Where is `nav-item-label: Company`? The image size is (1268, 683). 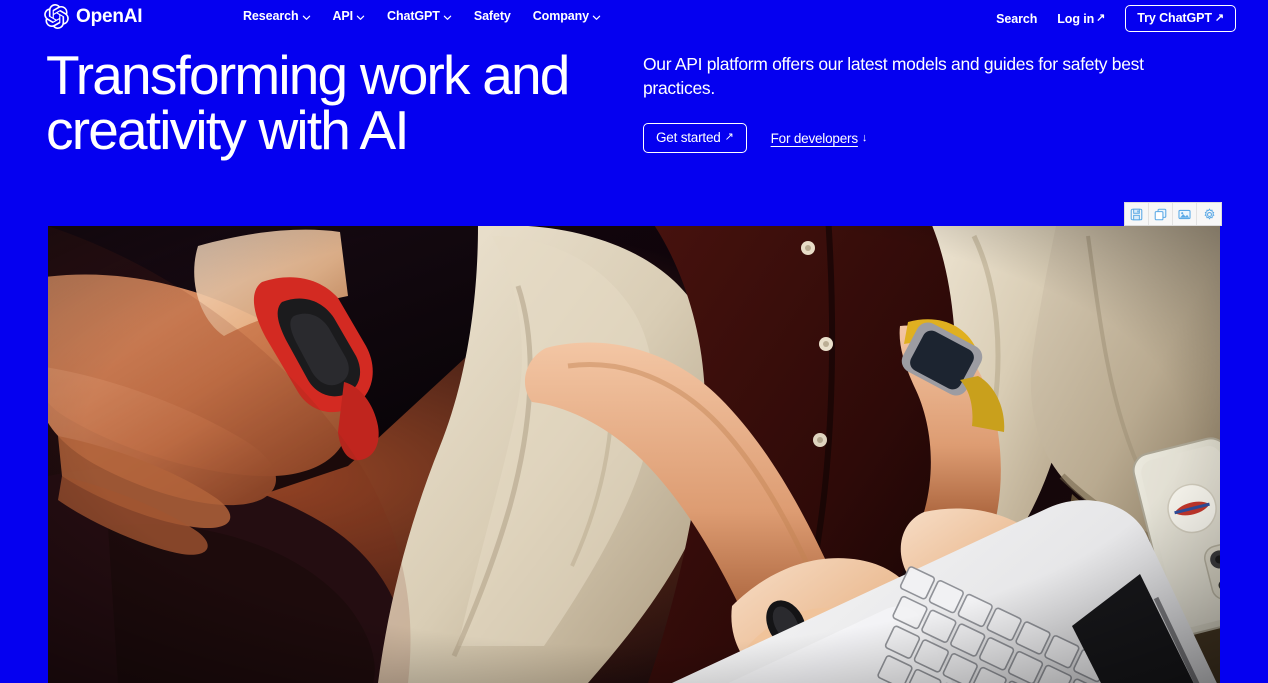
nav-item-label: Company is located at coordinates (561, 16).